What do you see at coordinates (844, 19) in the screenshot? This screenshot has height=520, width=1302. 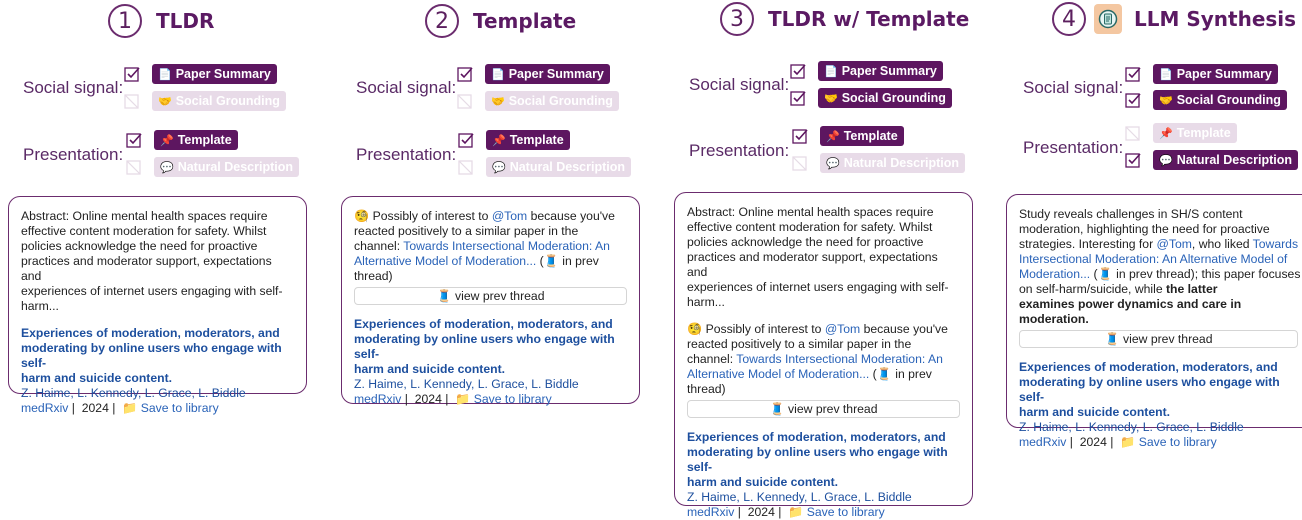 I see `column-header: 3 TLDR w/ Template` at bounding box center [844, 19].